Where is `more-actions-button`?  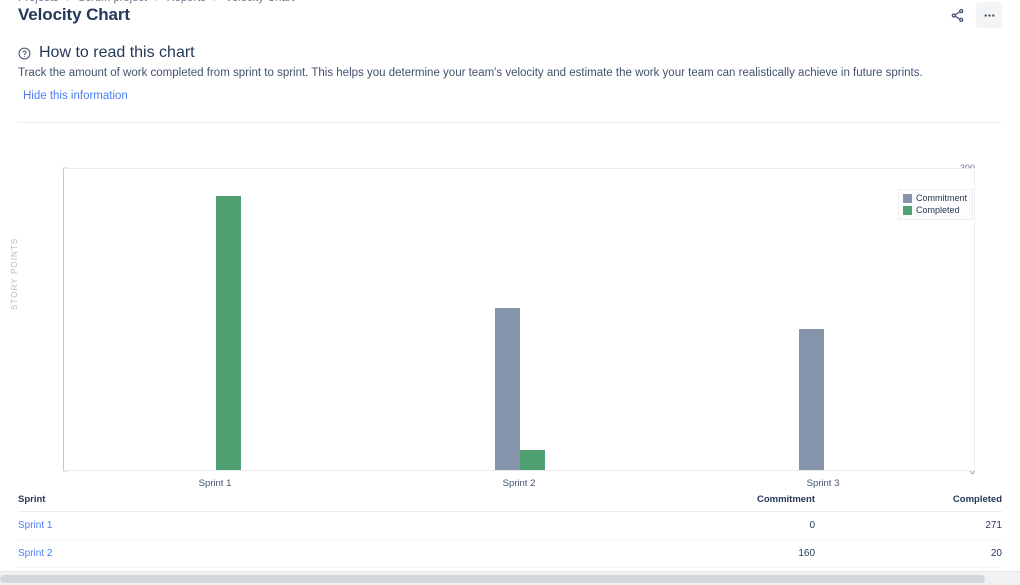
more-actions-button is located at coordinates (989, 15).